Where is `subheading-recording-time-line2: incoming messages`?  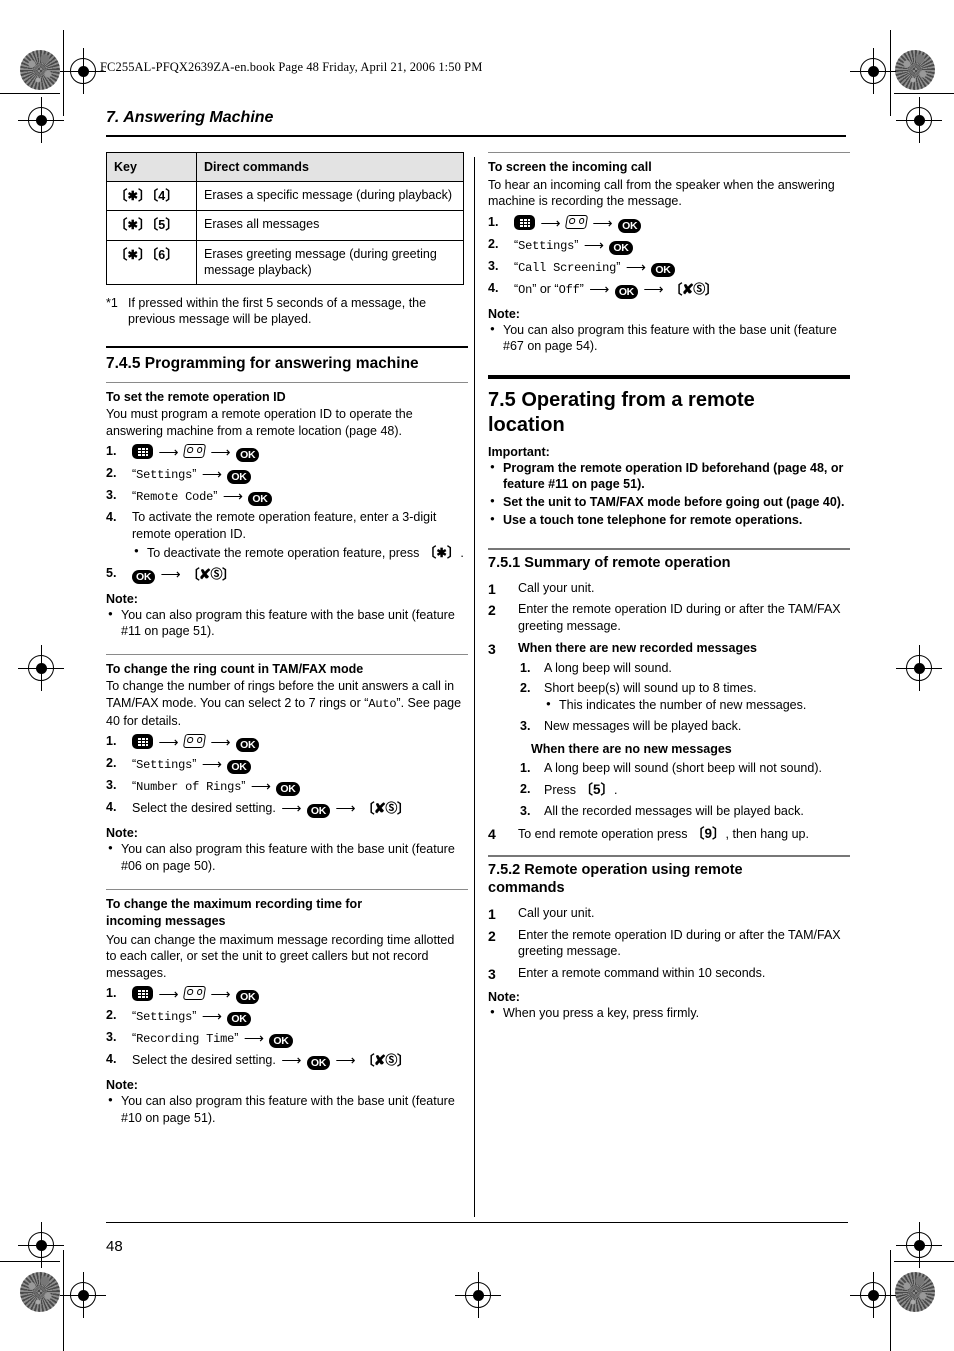 subheading-recording-time-line2: incoming messages is located at coordinates (166, 921).